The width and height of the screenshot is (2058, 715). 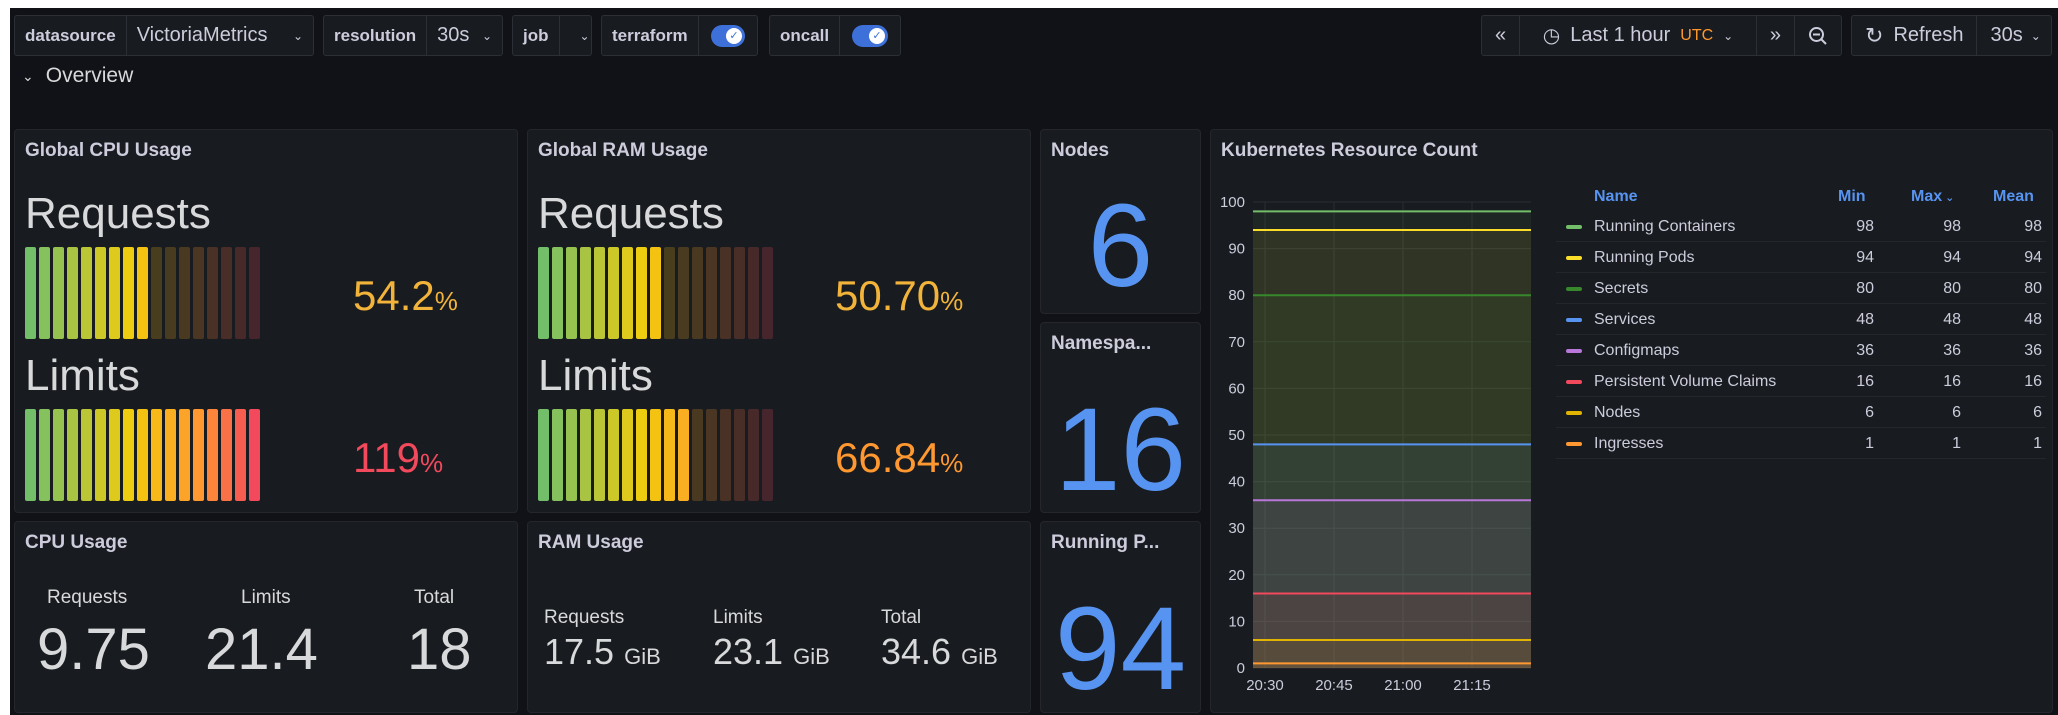 I want to click on legend-mean: 1, so click(x=2037, y=443).